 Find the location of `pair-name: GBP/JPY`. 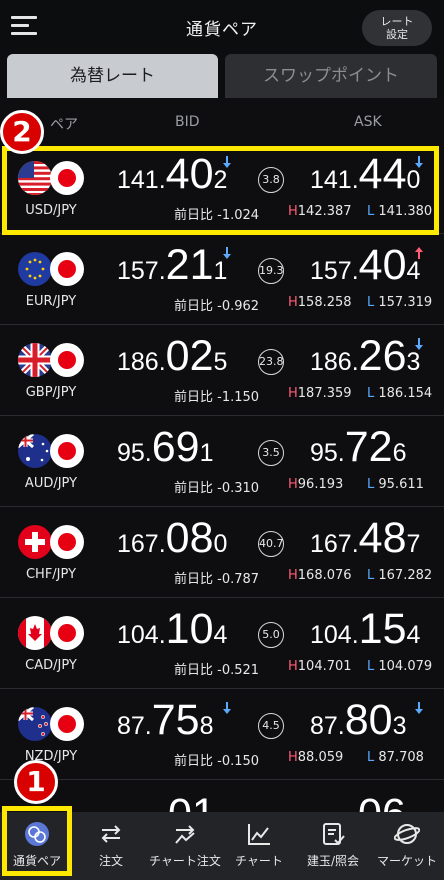

pair-name: GBP/JPY is located at coordinates (51, 392).